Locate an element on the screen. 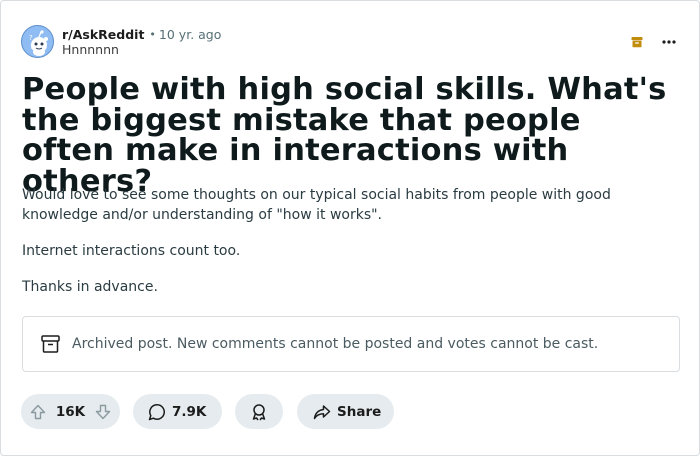  subreddit-avatar: ? ? is located at coordinates (37, 41).